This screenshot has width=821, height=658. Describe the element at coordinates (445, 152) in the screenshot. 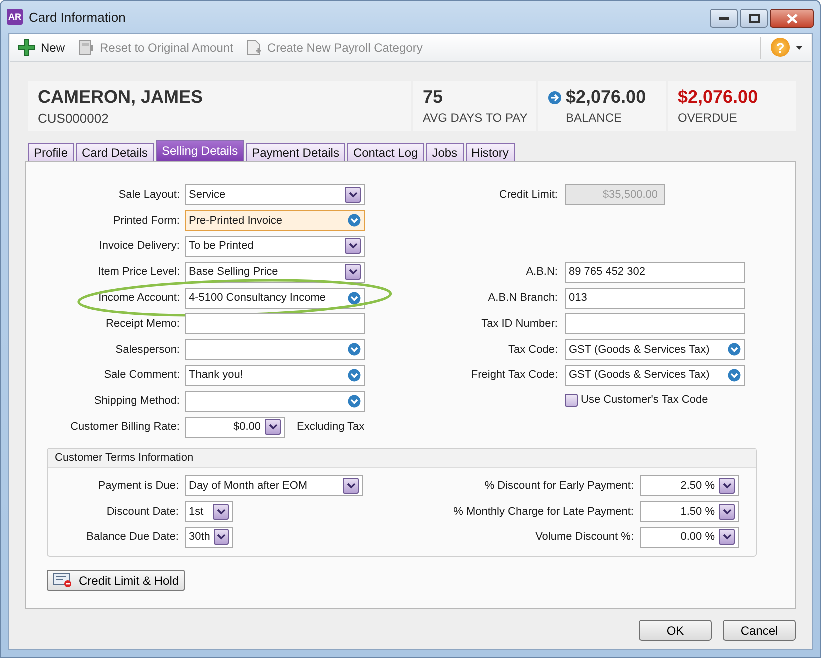

I see `tab: Jobs` at that location.